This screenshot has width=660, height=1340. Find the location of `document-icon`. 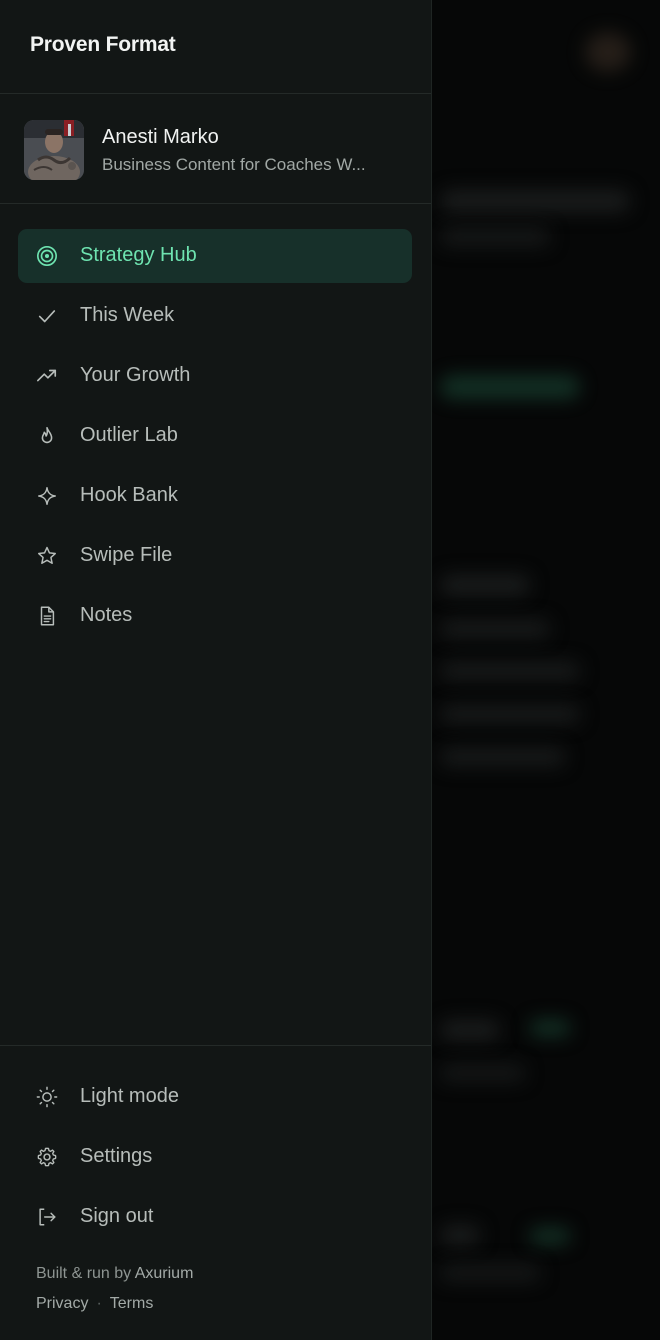

document-icon is located at coordinates (47, 616).